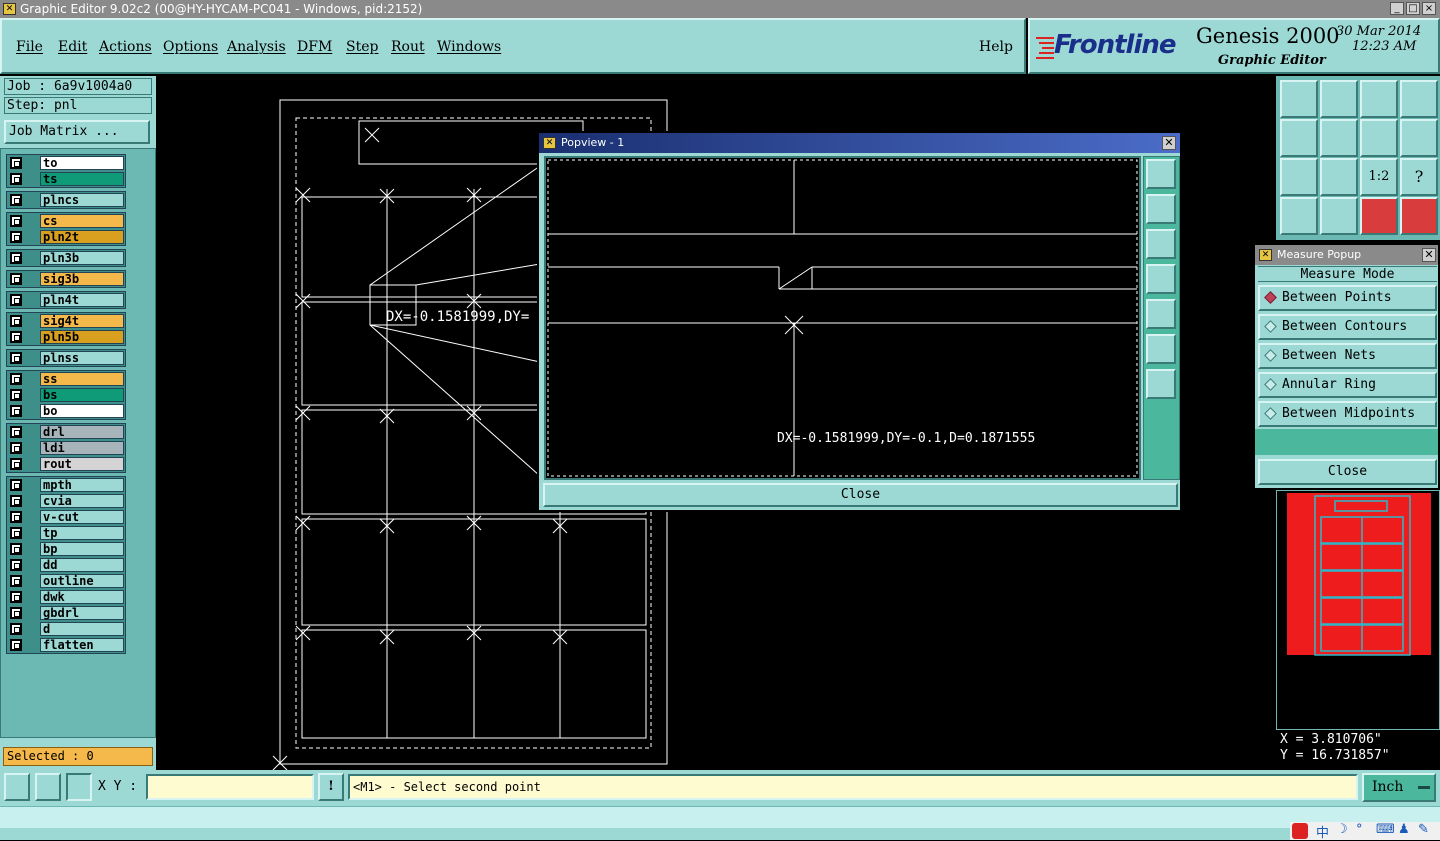 The width and height of the screenshot is (1440, 841). What do you see at coordinates (82, 501) in the screenshot?
I see `layer-name: cvia` at bounding box center [82, 501].